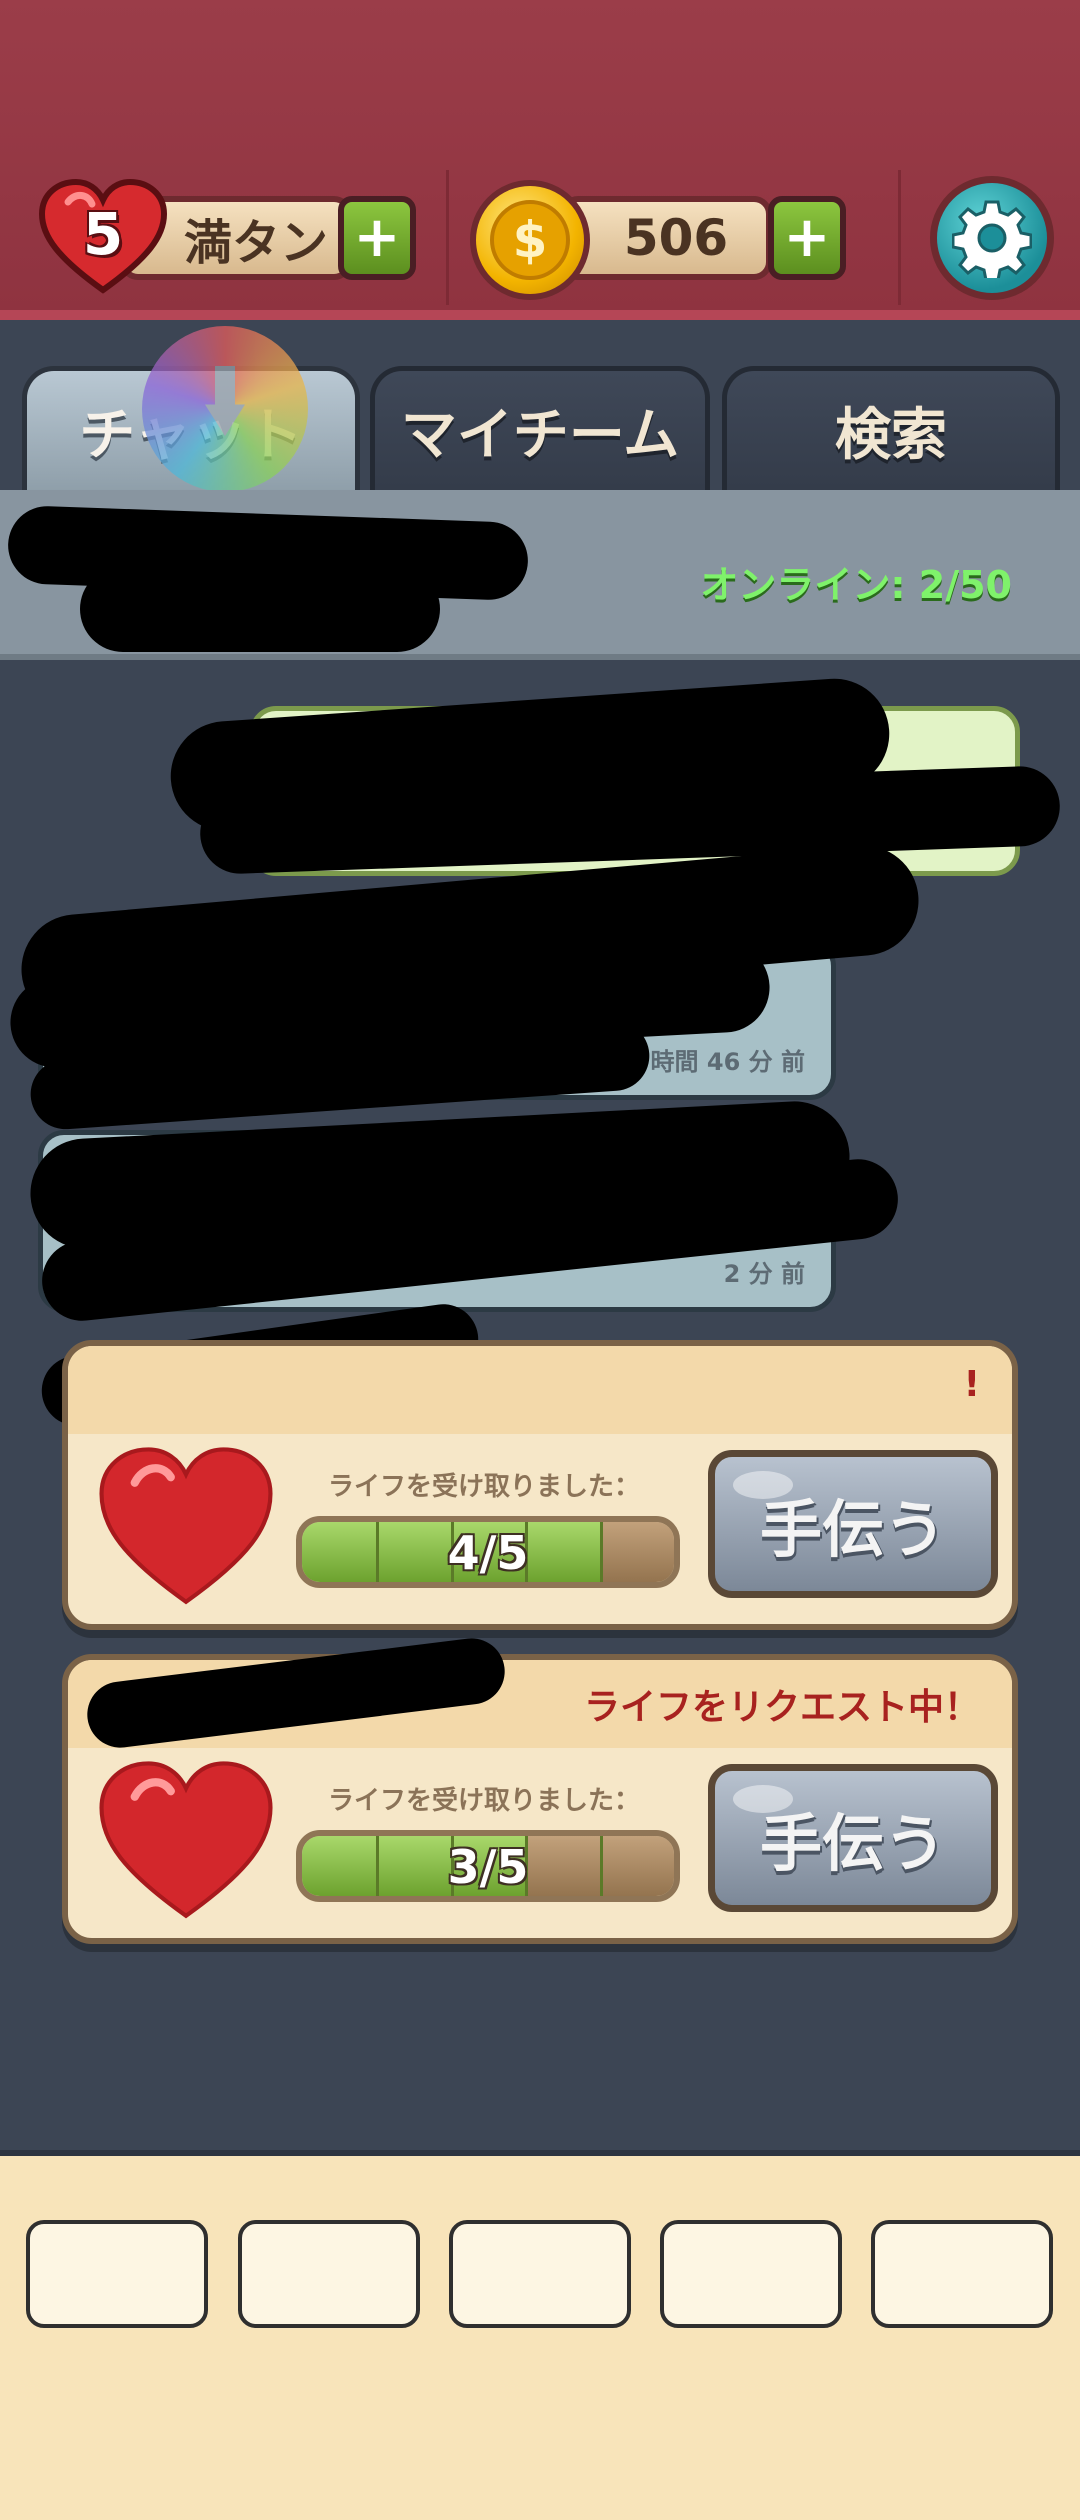  Describe the element at coordinates (971, 1384) in the screenshot. I see `request-label: !` at that location.